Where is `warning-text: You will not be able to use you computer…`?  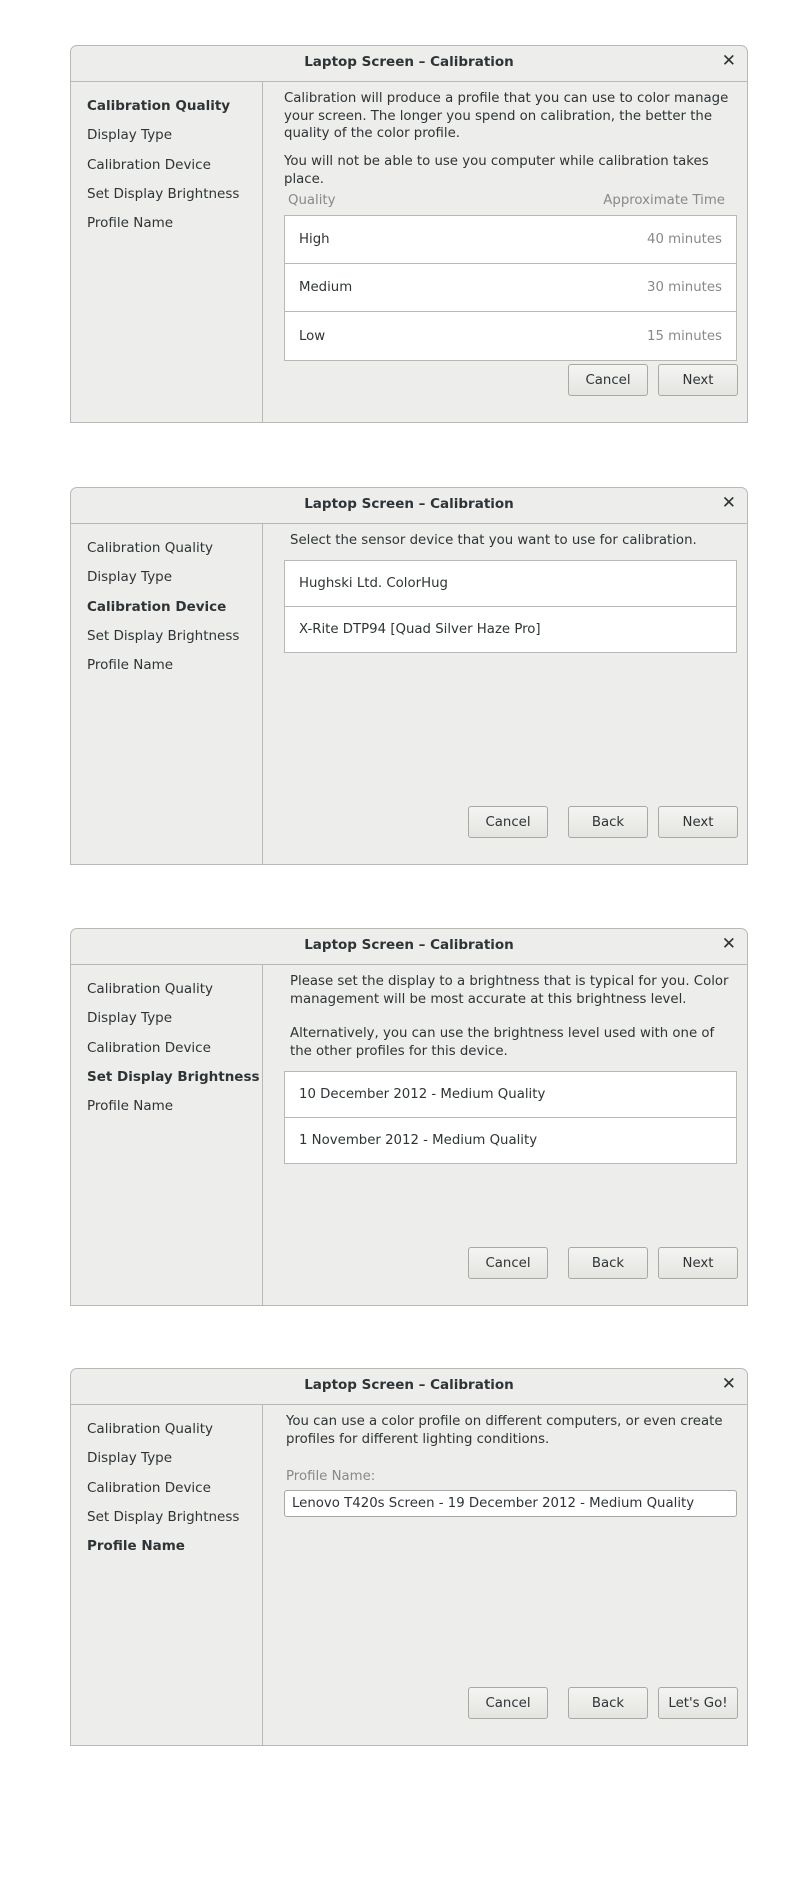 warning-text: You will not be able to use you computer… is located at coordinates (496, 170).